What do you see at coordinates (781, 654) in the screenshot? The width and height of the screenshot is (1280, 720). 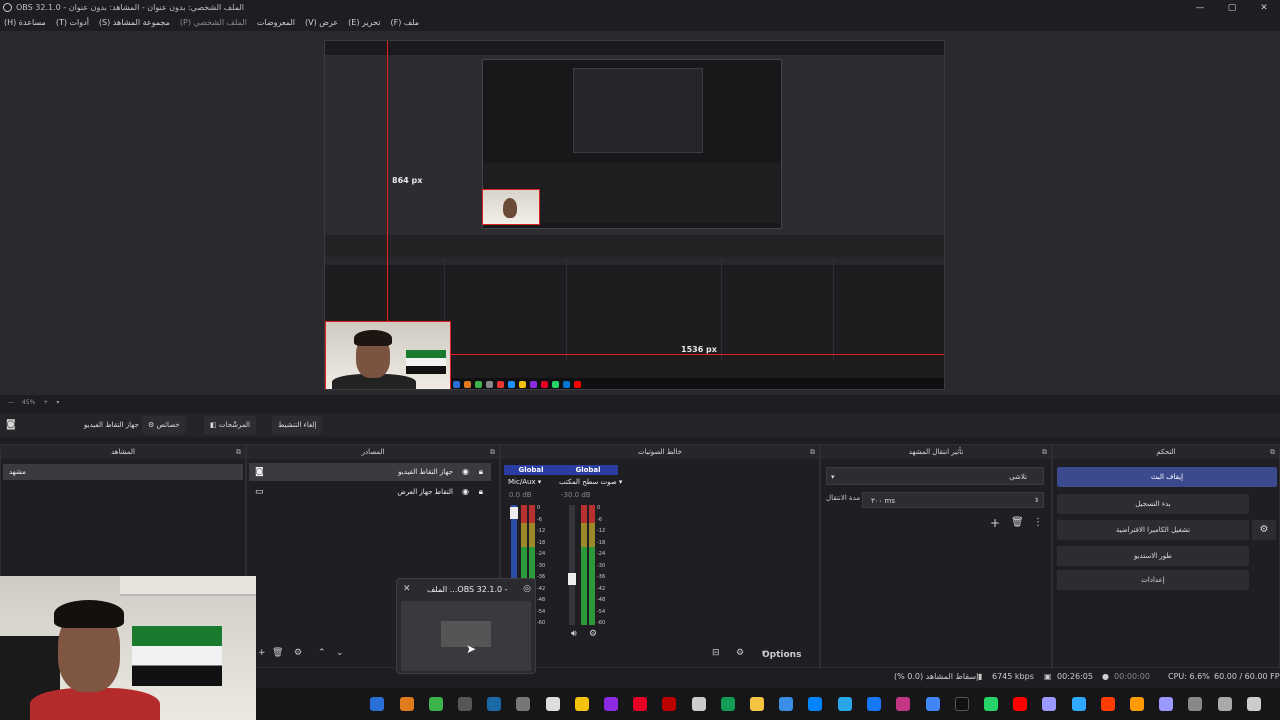 I see `mixer-options-button: Options ▾` at bounding box center [781, 654].